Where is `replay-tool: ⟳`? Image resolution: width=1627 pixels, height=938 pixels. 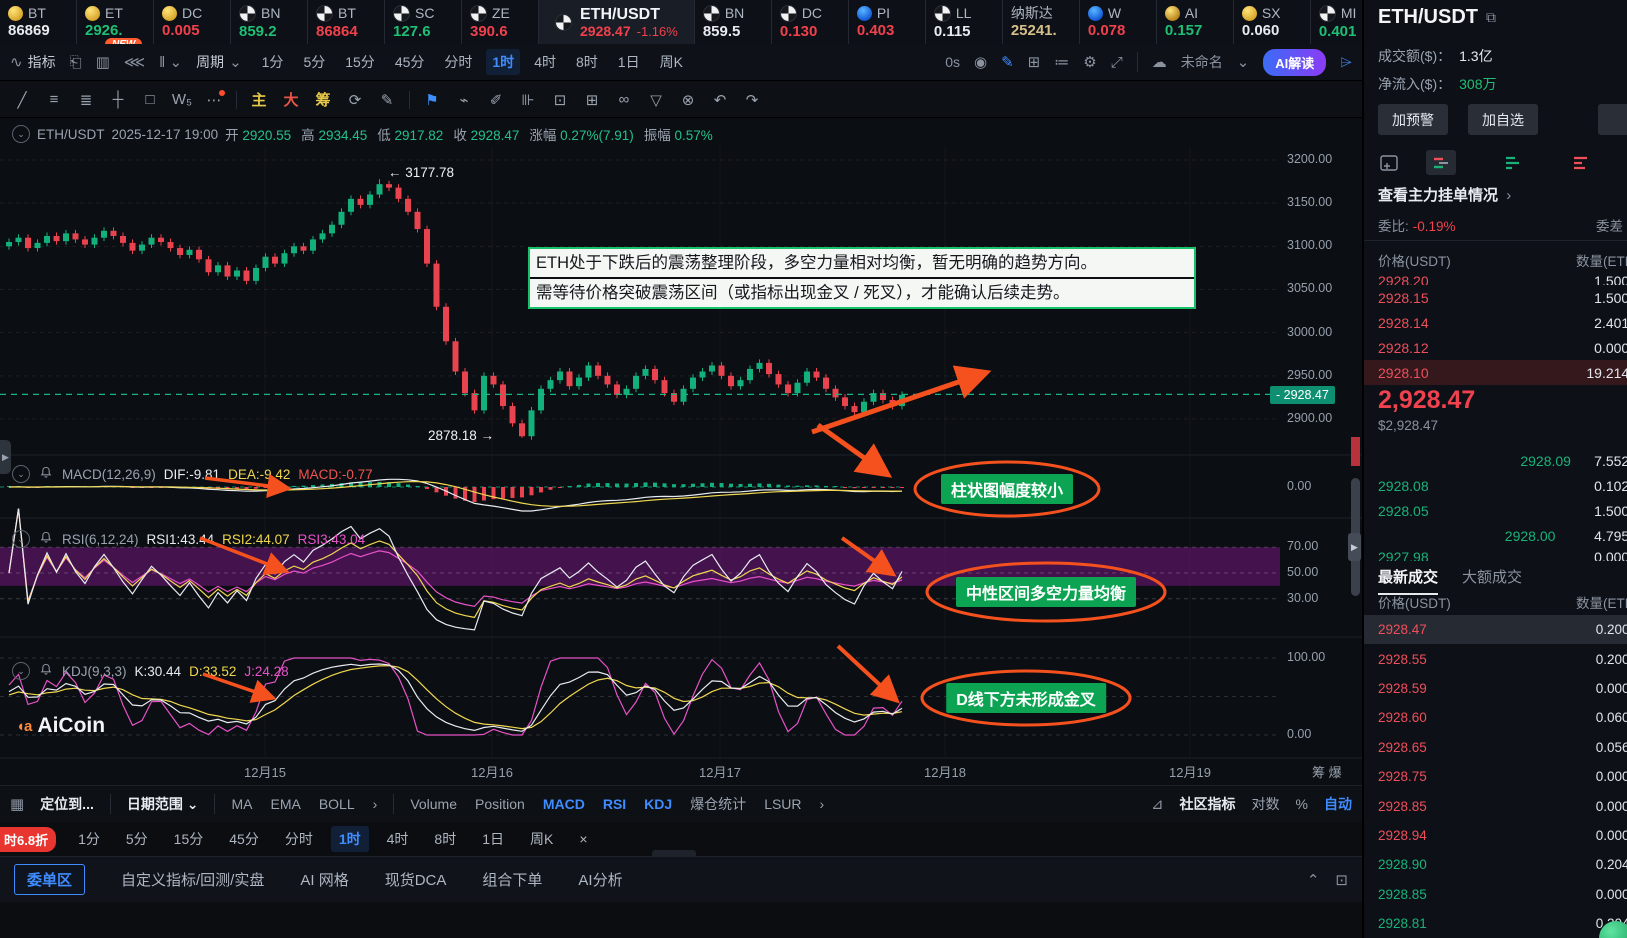
replay-tool: ⟳ is located at coordinates (355, 100).